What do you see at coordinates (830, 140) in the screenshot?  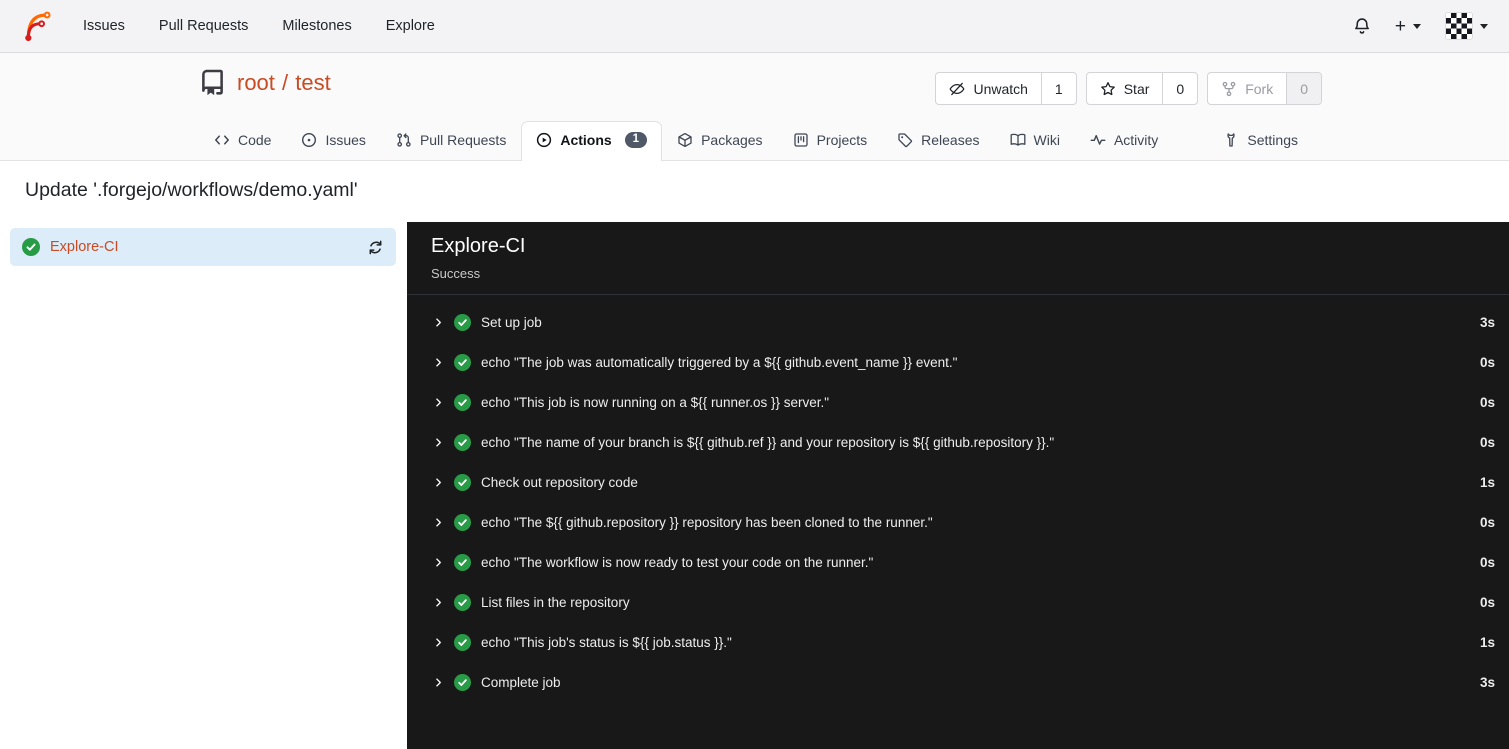 I see `tab-projects: Projects` at bounding box center [830, 140].